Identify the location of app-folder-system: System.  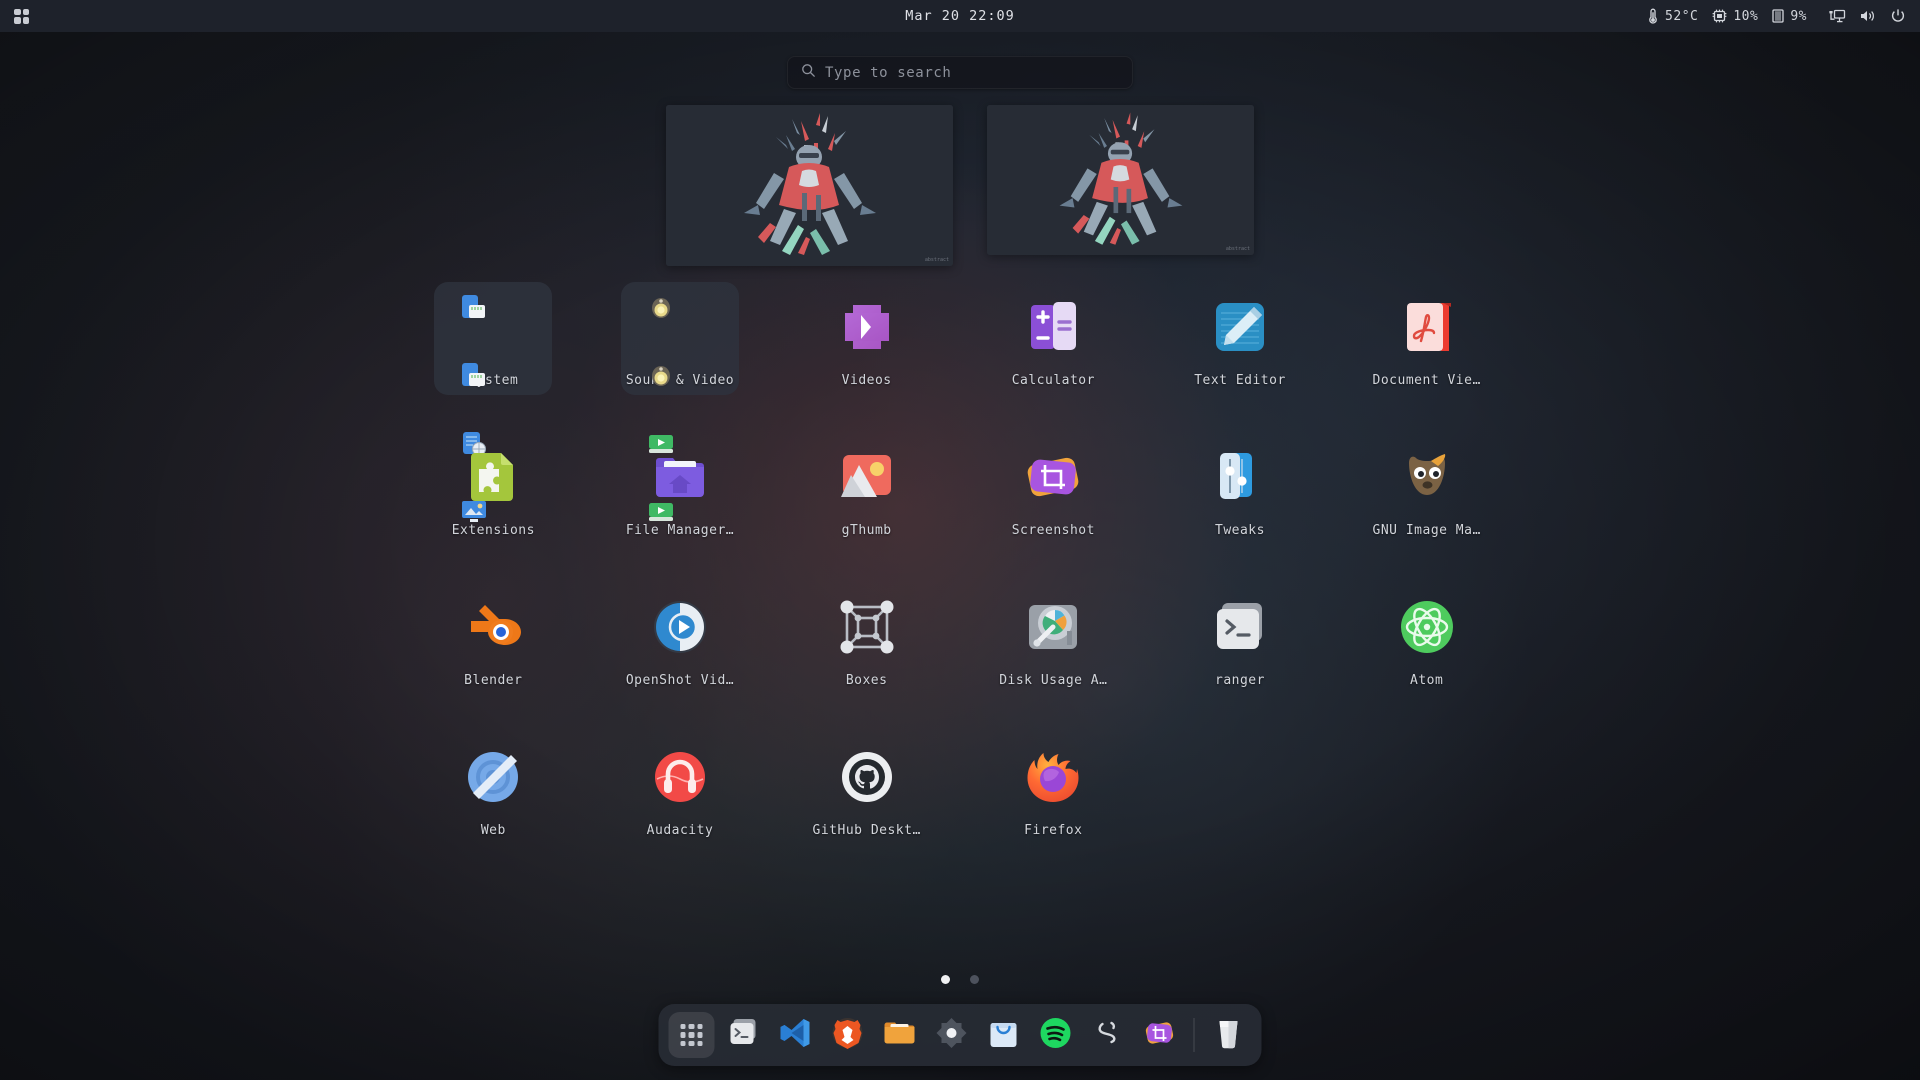
(493, 402).